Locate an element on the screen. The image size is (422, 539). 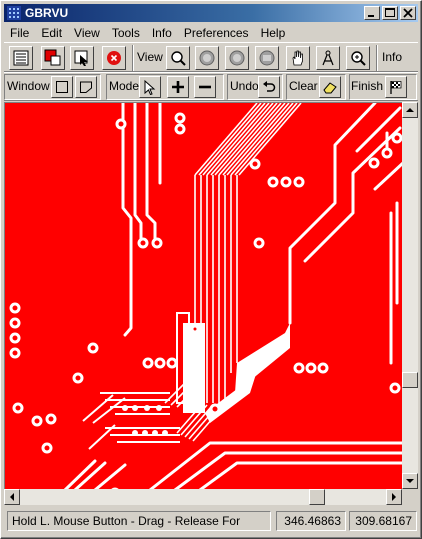
main-toolbar: View Info is located at coordinates (211, 57).